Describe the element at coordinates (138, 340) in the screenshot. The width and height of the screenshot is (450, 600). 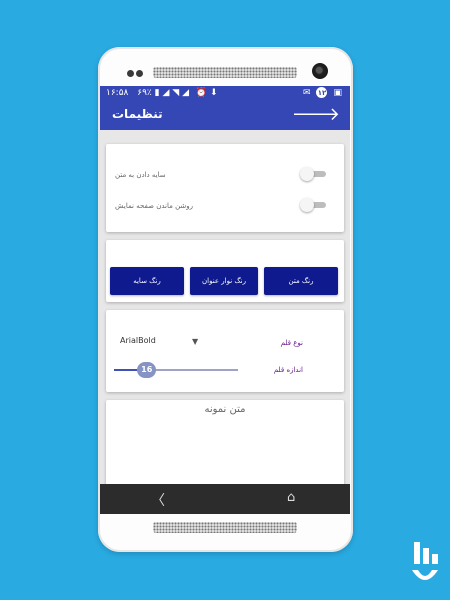
I see `font-type-value: ArialBold` at that location.